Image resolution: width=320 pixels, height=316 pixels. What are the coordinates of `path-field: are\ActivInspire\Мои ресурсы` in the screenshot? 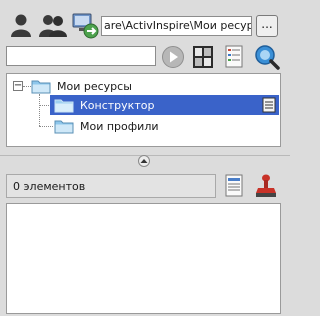 It's located at (176, 26).